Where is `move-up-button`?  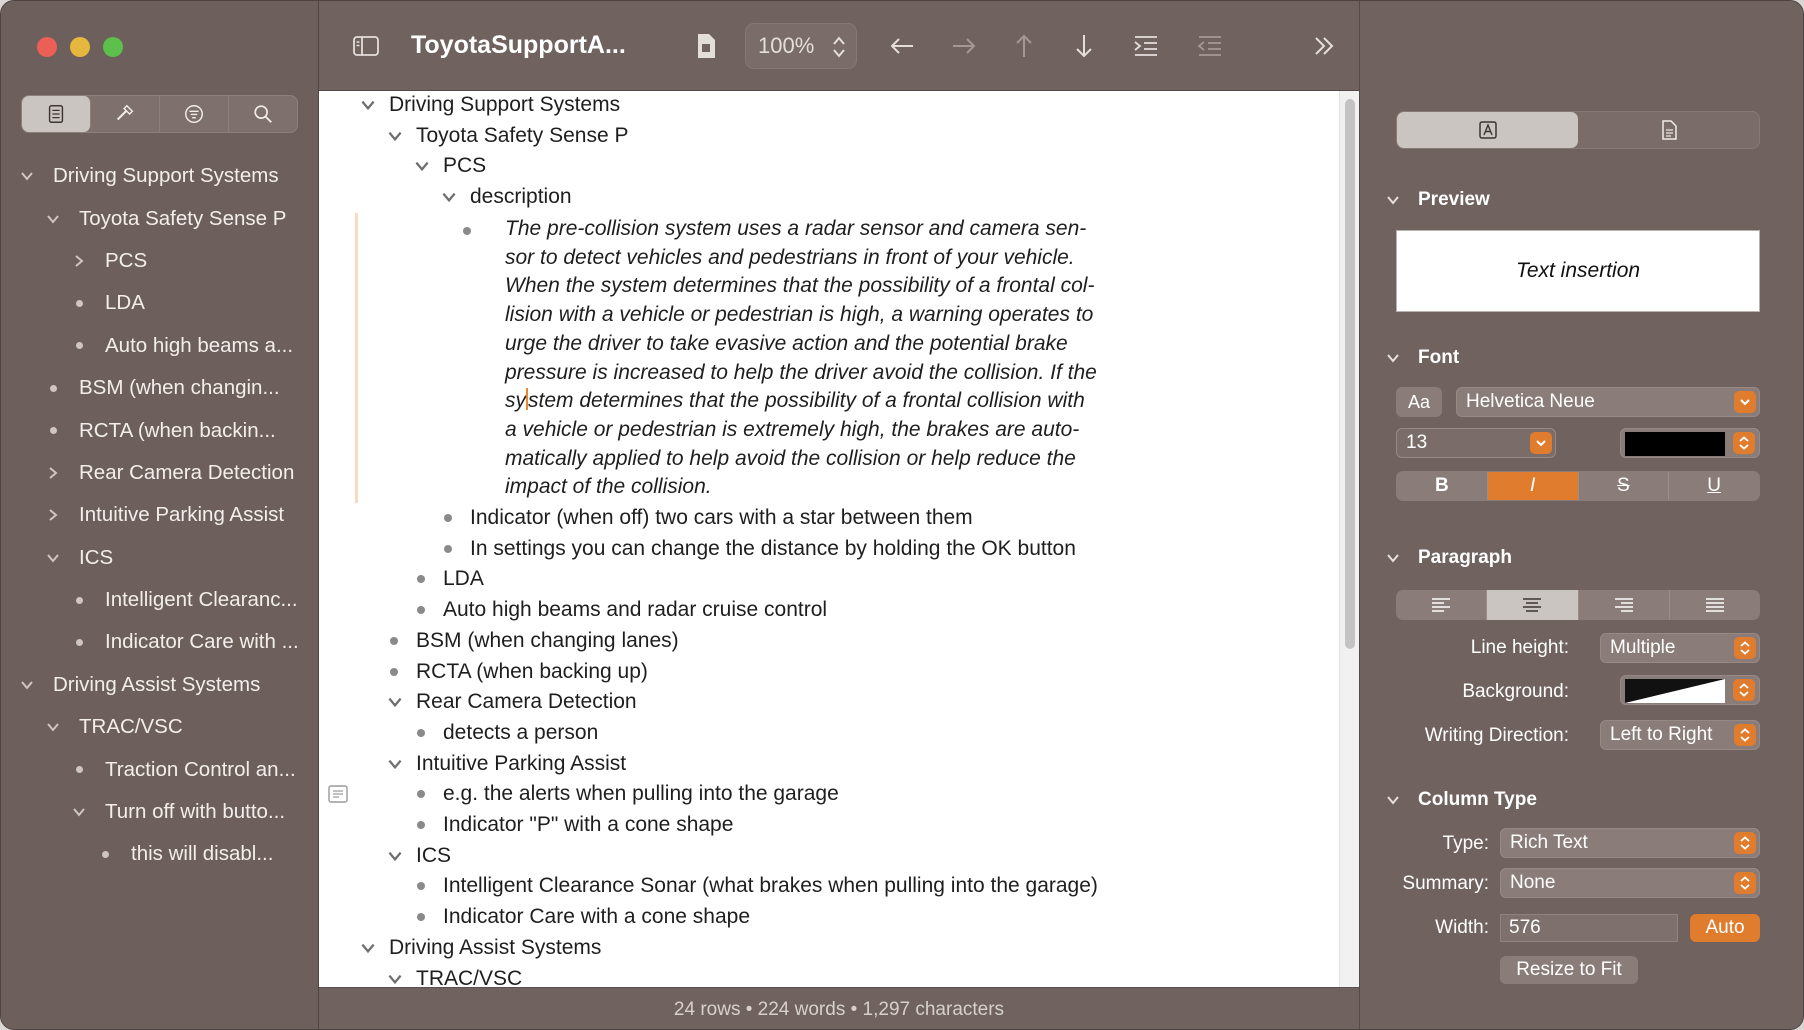 move-up-button is located at coordinates (1024, 46).